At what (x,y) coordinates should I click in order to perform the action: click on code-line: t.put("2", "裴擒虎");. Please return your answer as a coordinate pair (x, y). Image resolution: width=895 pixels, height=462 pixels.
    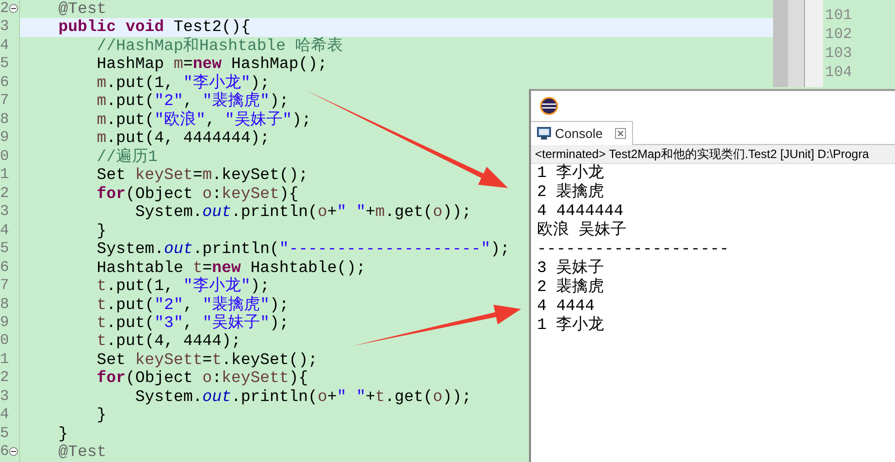
    Looking at the image, I should click on (192, 305).